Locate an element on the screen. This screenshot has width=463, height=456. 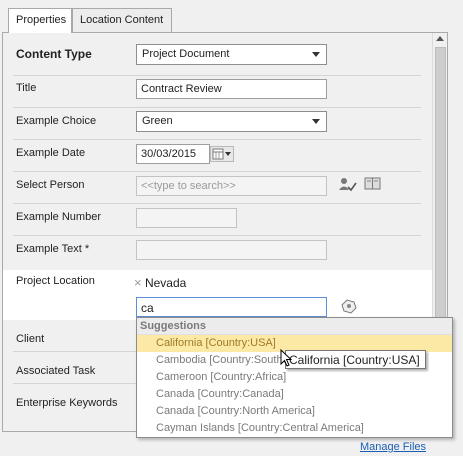
remove-tag-icon: × is located at coordinates (138, 282).